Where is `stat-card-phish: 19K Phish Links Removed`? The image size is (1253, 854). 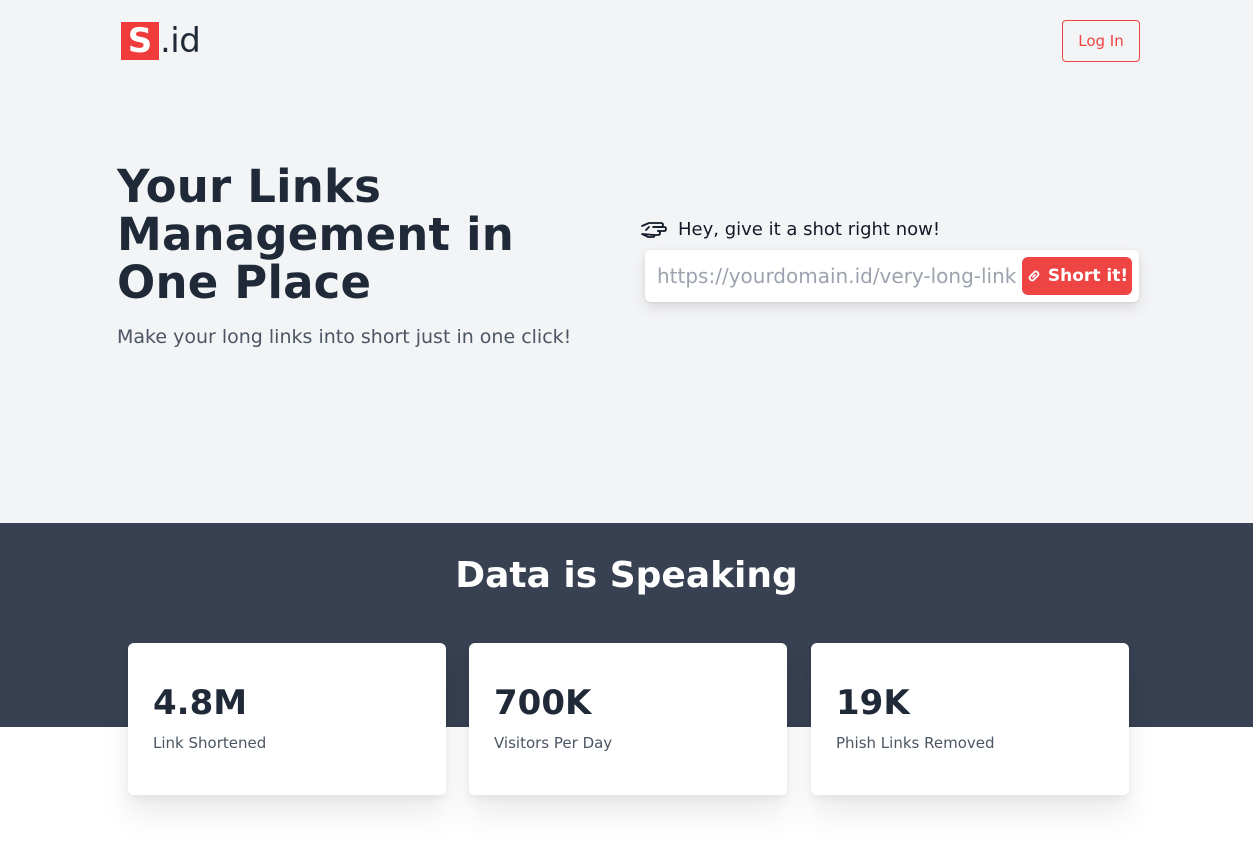 stat-card-phish: 19K Phish Links Removed is located at coordinates (970, 719).